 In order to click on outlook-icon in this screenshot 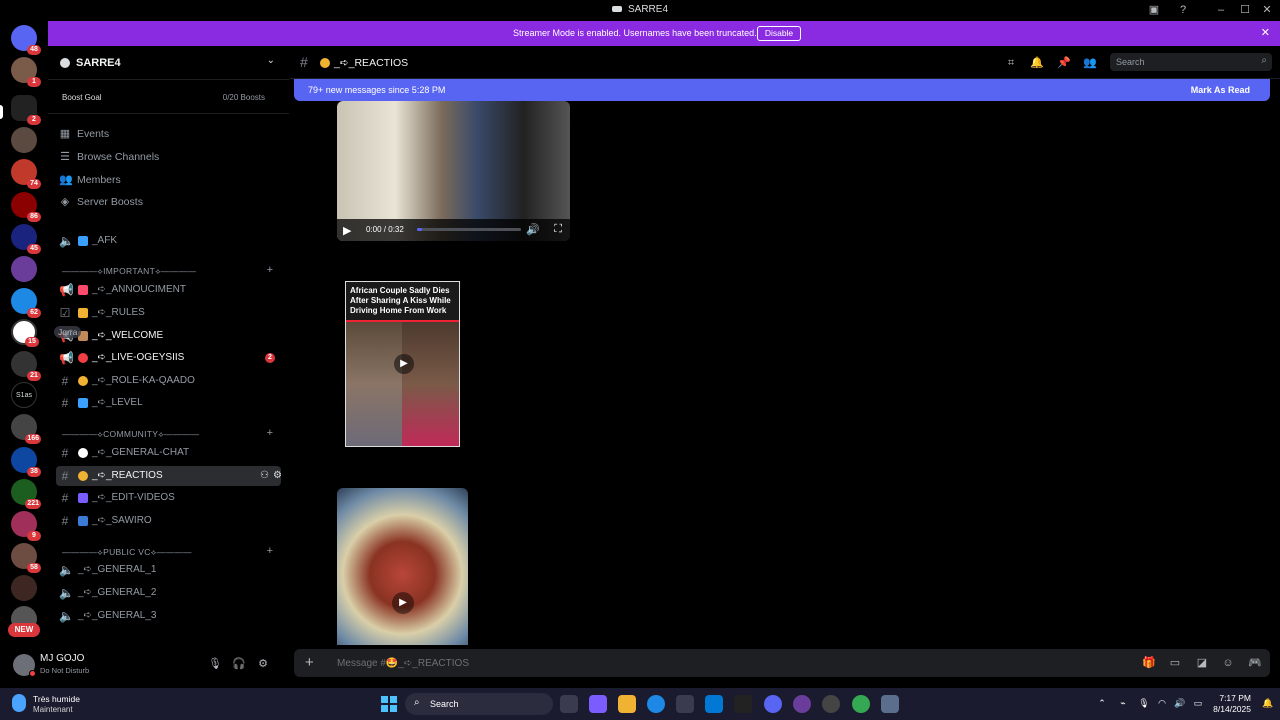, I will do `click(714, 704)`.